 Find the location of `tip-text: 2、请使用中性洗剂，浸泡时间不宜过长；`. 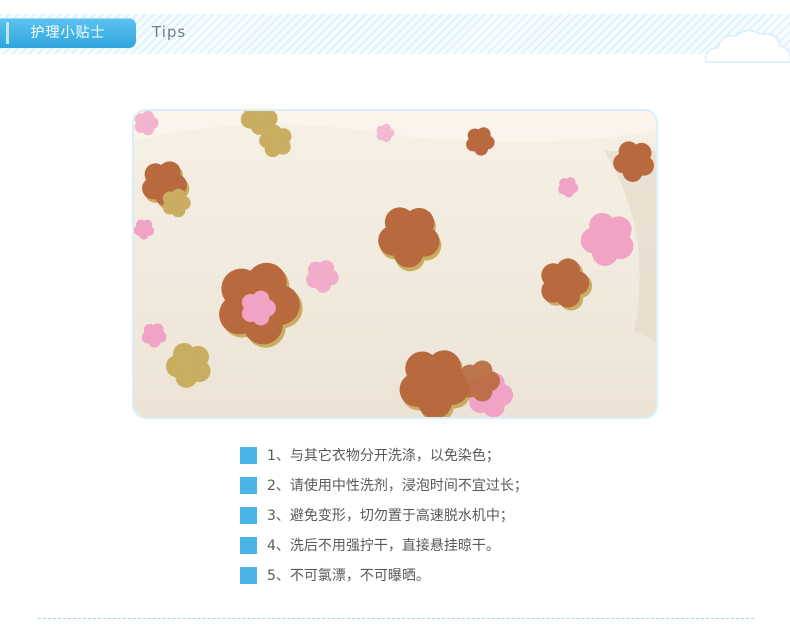

tip-text: 2、请使用中性洗剂，浸泡时间不宜过长； is located at coordinates (397, 486).